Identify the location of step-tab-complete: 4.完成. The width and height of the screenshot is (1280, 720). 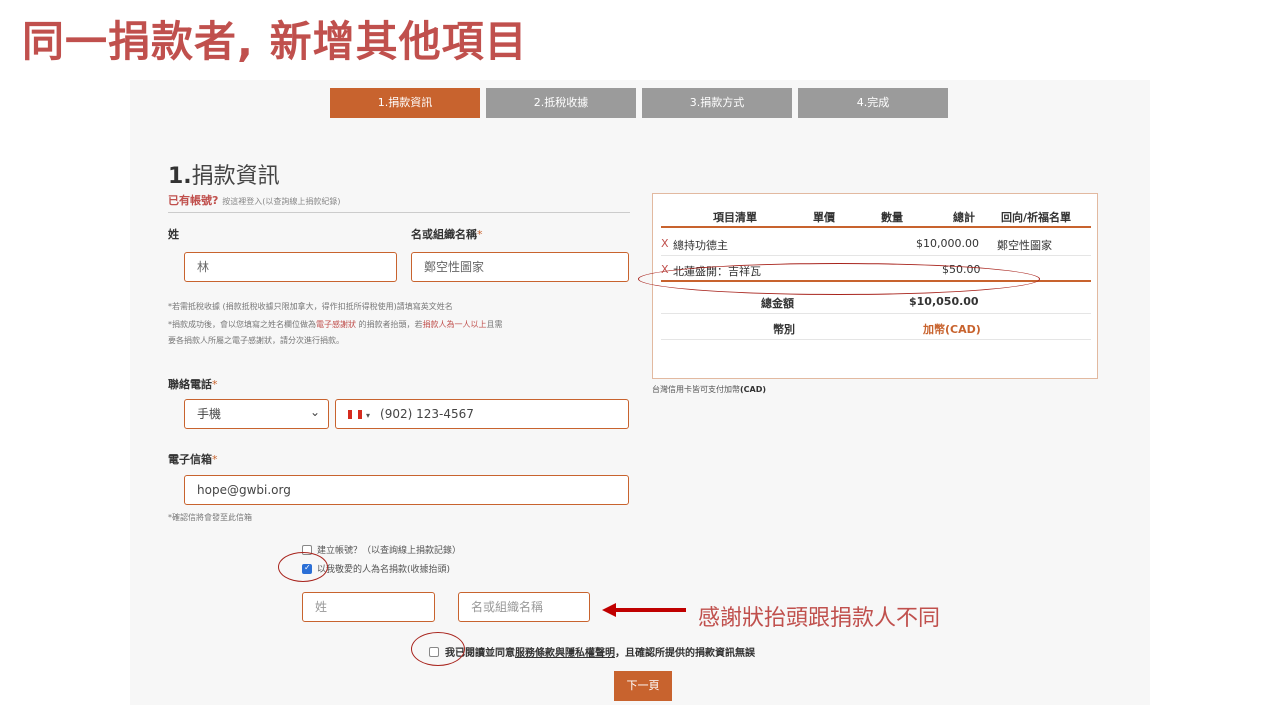
(873, 103).